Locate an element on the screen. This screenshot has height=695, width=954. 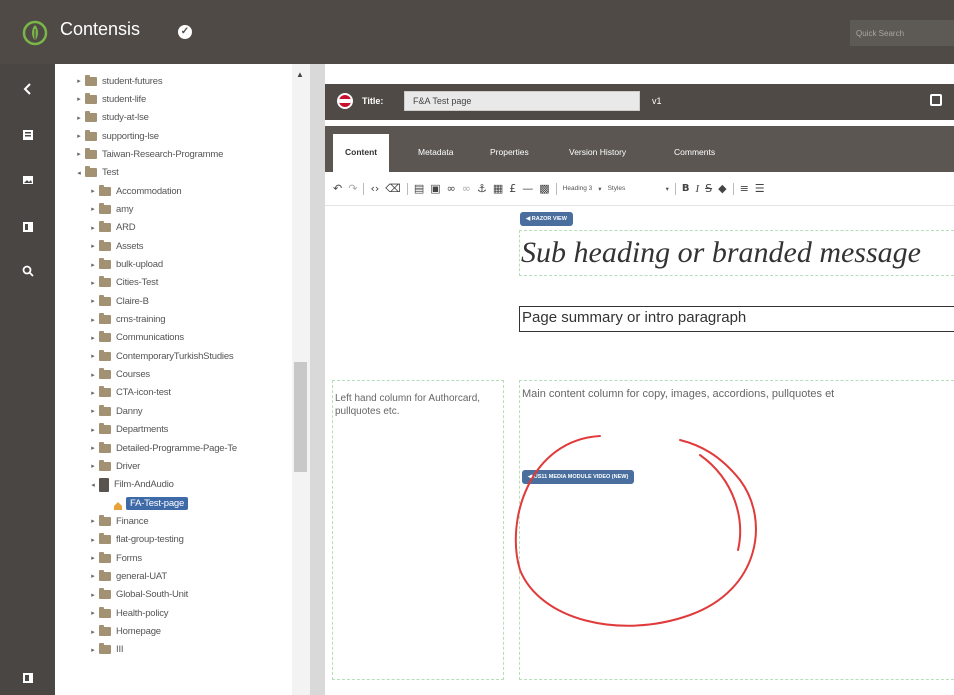
quick-search-input is located at coordinates (902, 33).